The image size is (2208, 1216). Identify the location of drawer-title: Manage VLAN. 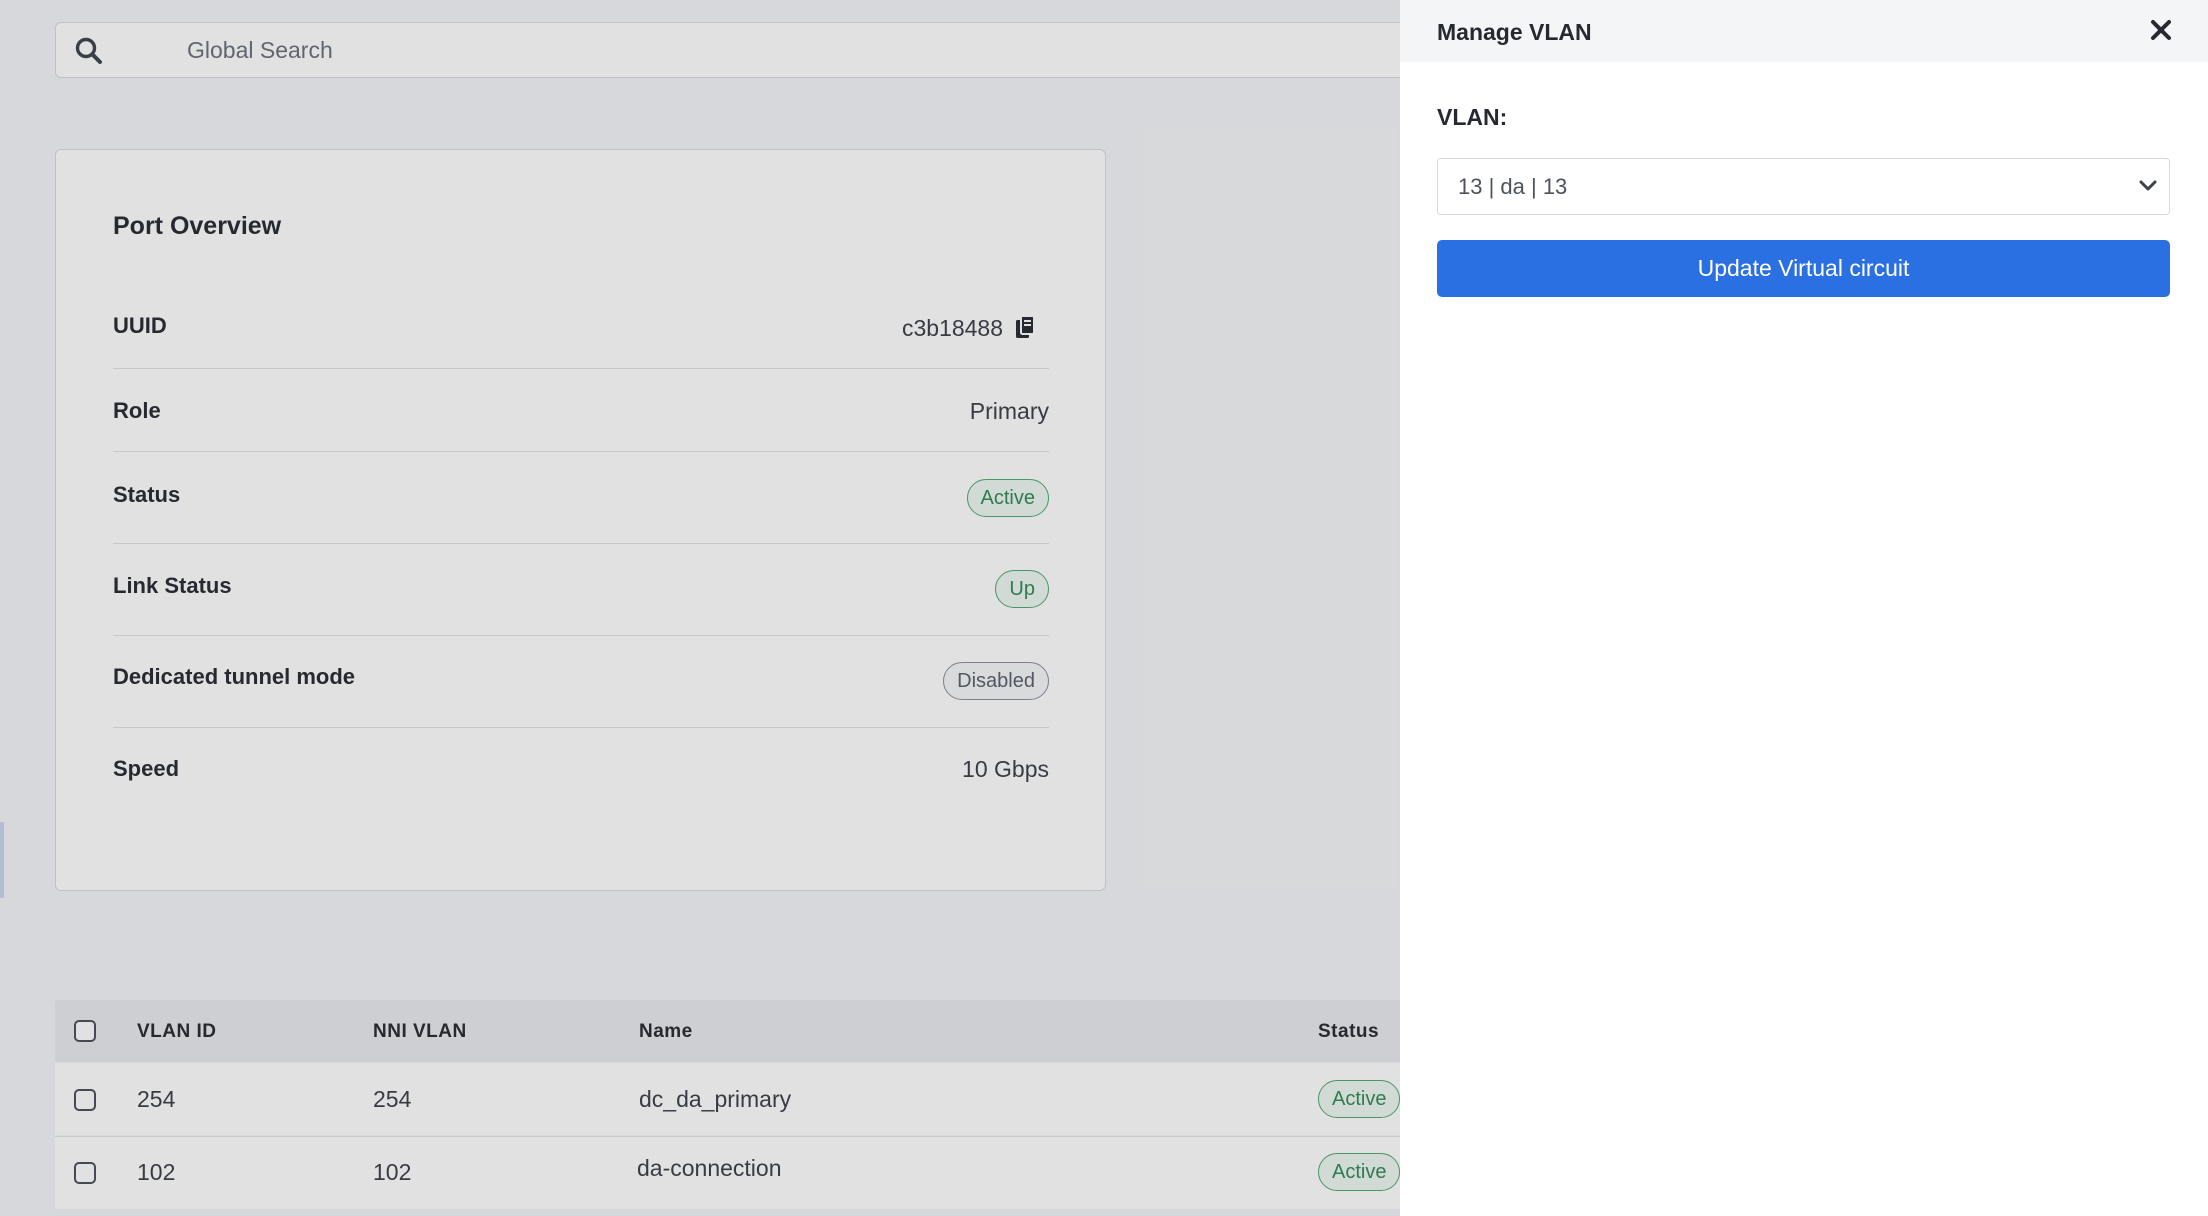
(1514, 32).